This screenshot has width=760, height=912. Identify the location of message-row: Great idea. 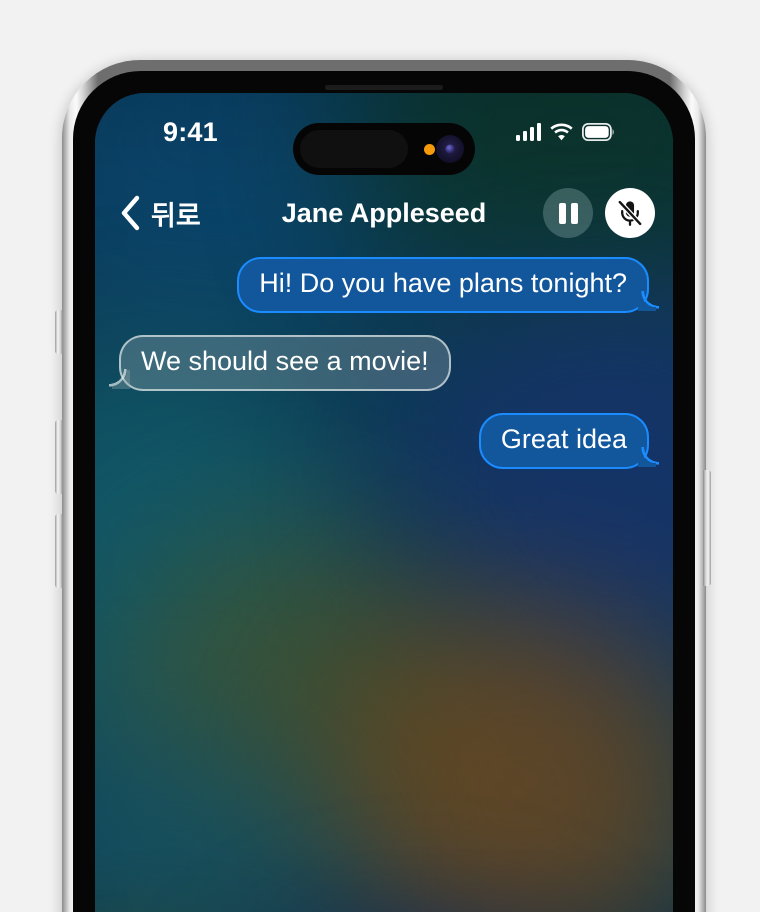
(384, 440).